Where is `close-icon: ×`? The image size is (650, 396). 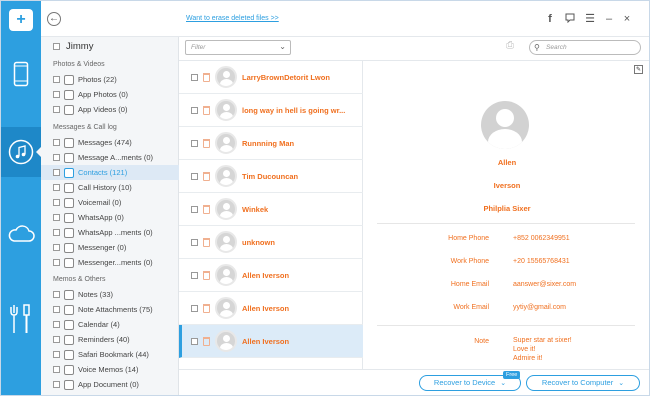
close-icon: × is located at coordinates (627, 19).